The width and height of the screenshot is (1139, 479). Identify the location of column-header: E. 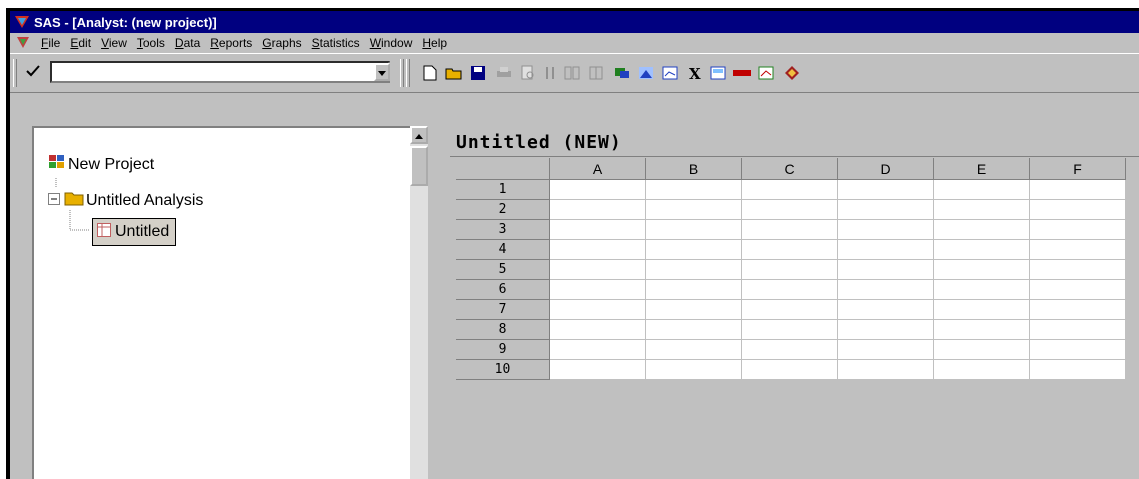
(982, 169).